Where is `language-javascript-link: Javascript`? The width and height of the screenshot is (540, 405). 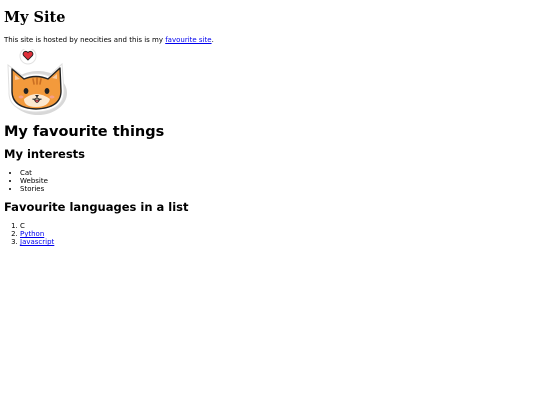
language-javascript-link: Javascript is located at coordinates (37, 242).